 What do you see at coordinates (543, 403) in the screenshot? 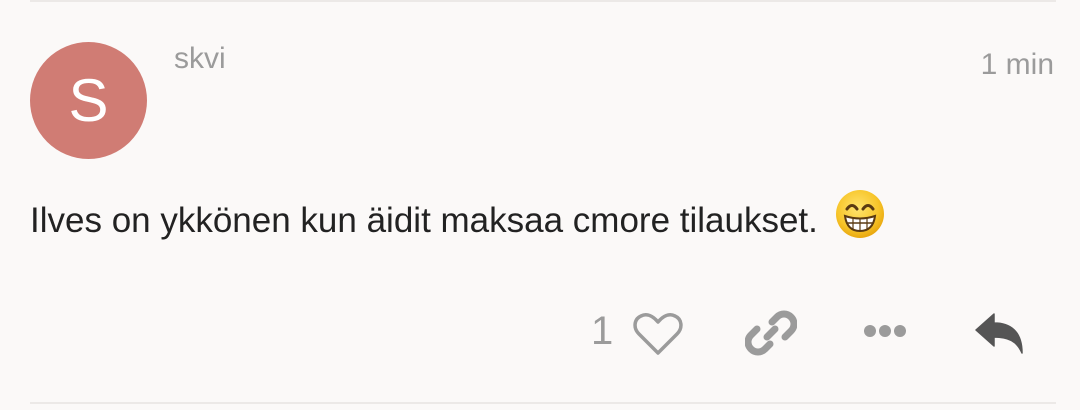
I see `bottom-divider` at bounding box center [543, 403].